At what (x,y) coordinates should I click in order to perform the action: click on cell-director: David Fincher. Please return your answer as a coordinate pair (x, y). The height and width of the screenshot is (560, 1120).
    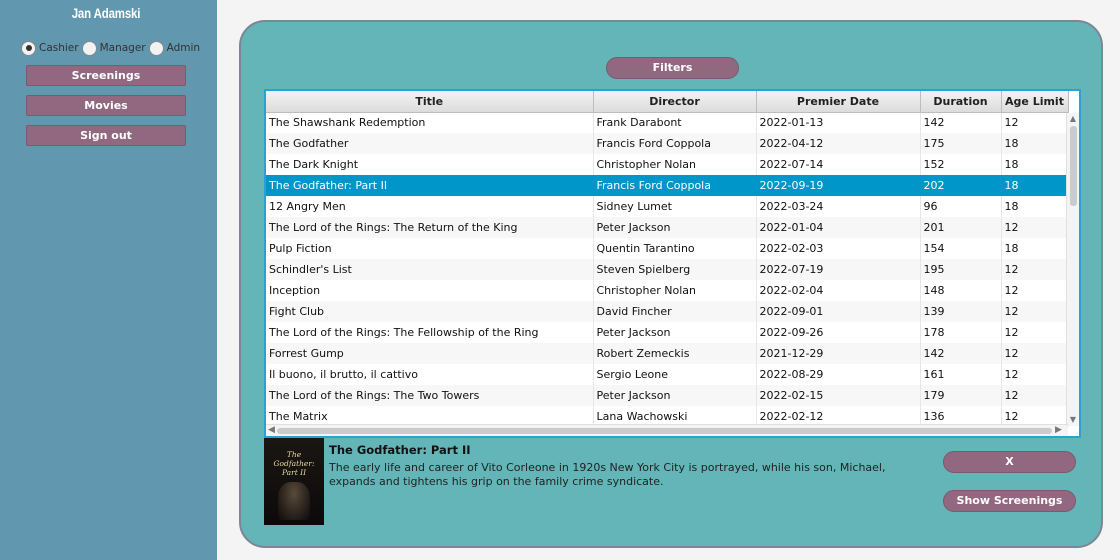
    Looking at the image, I should click on (675, 311).